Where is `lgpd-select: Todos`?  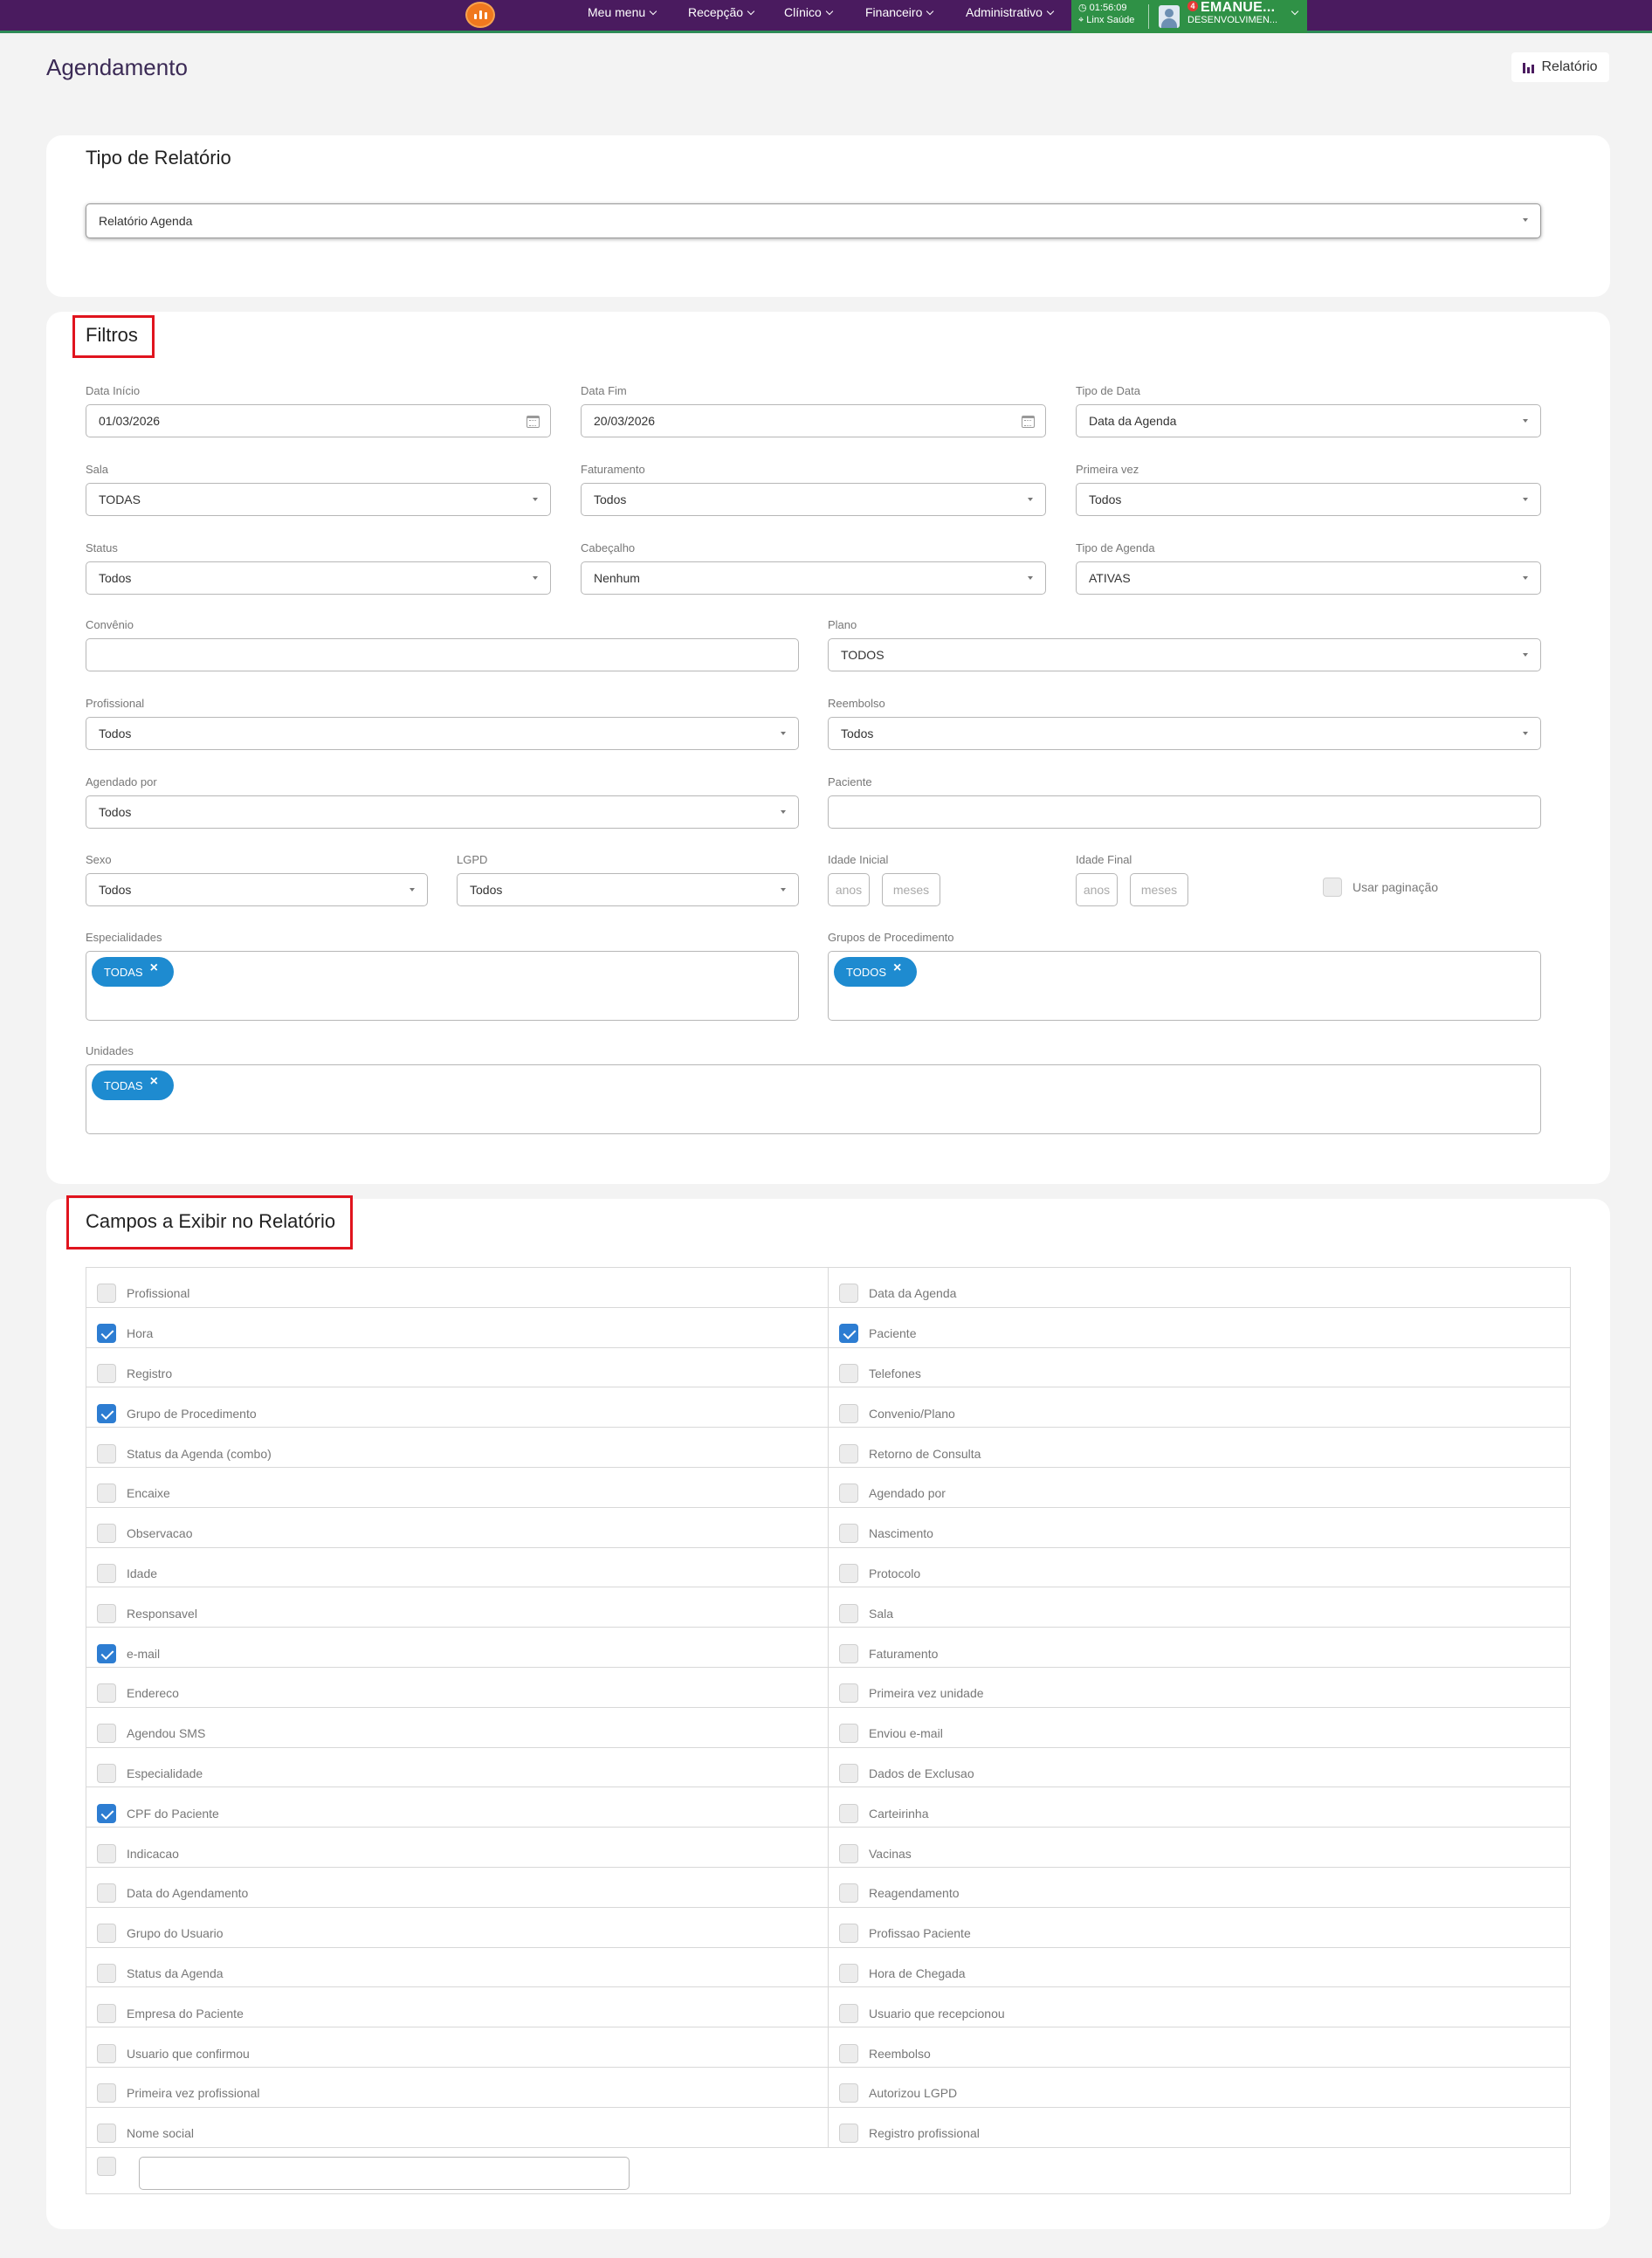 lgpd-select: Todos is located at coordinates (628, 890).